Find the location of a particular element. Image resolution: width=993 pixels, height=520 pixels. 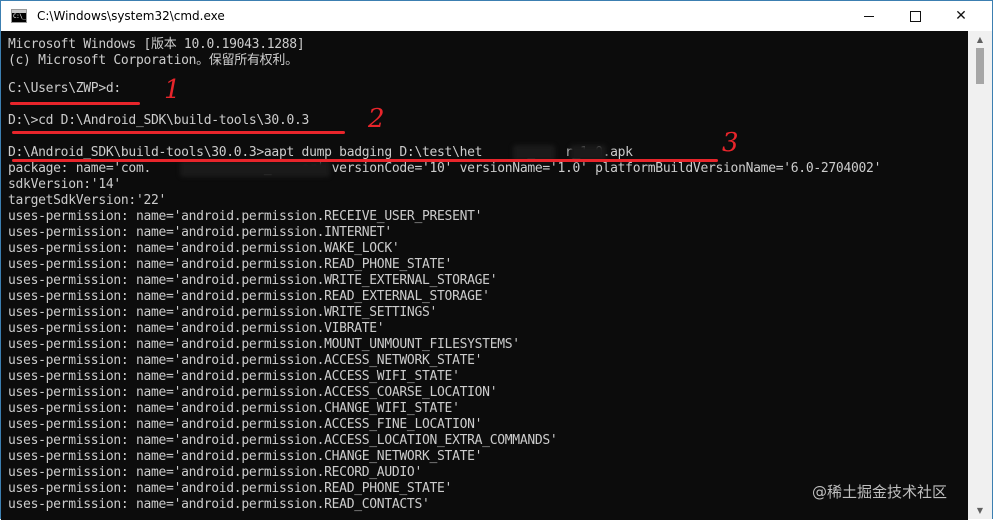

scrollbar-thumb is located at coordinates (980, 66).